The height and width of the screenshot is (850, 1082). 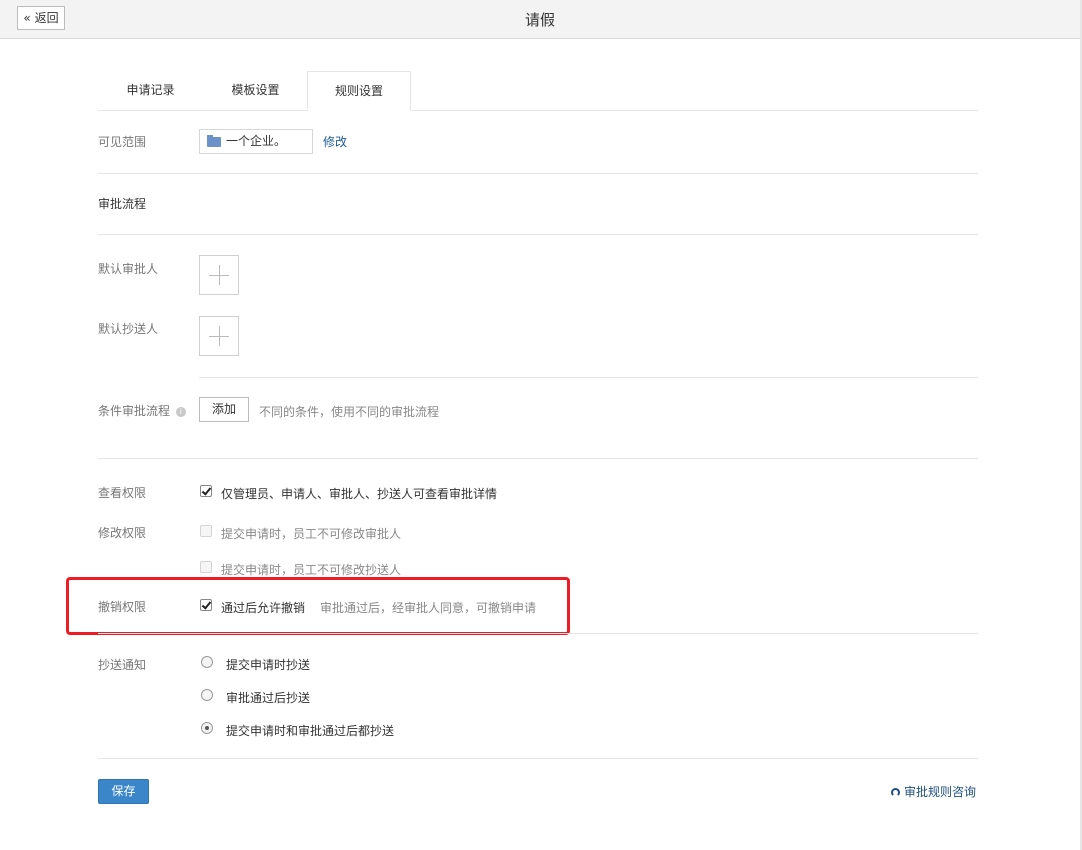 I want to click on scope-label: 可见范围, so click(x=122, y=142).